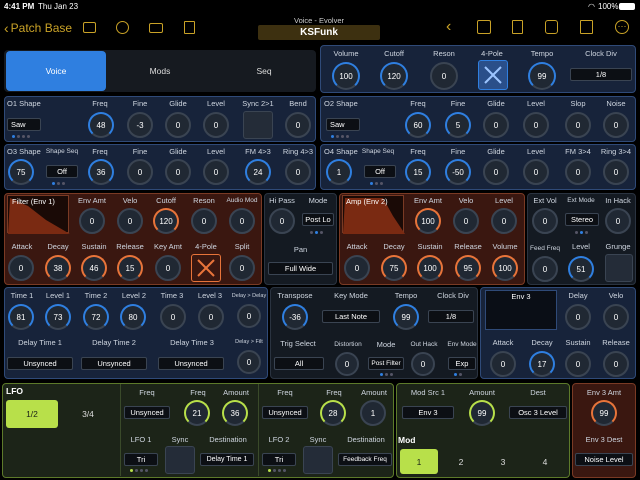 Image resolution: width=640 pixels, height=480 pixels. I want to click on palette-icon, so click(122, 27).